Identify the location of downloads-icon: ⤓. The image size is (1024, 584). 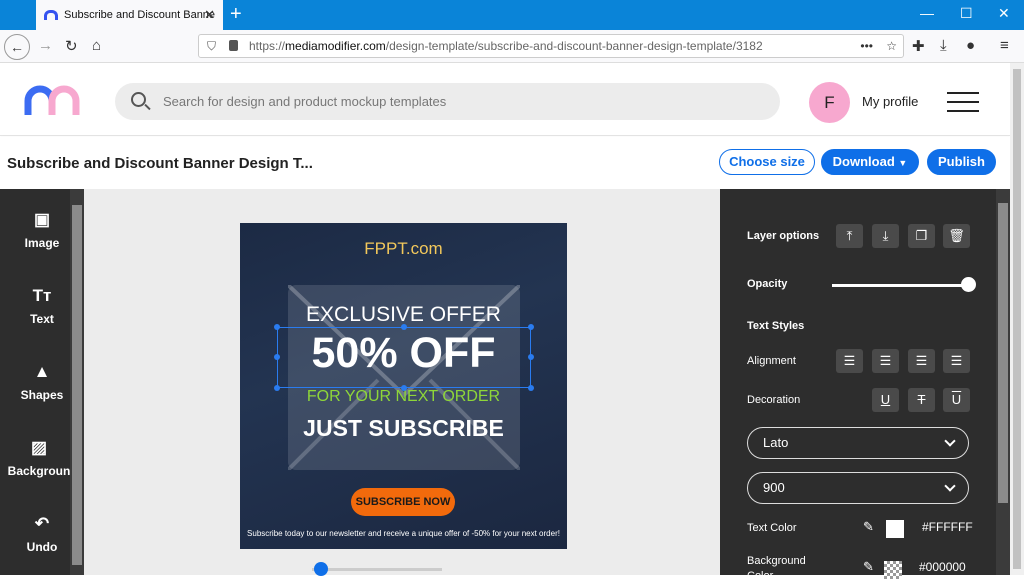
(943, 45).